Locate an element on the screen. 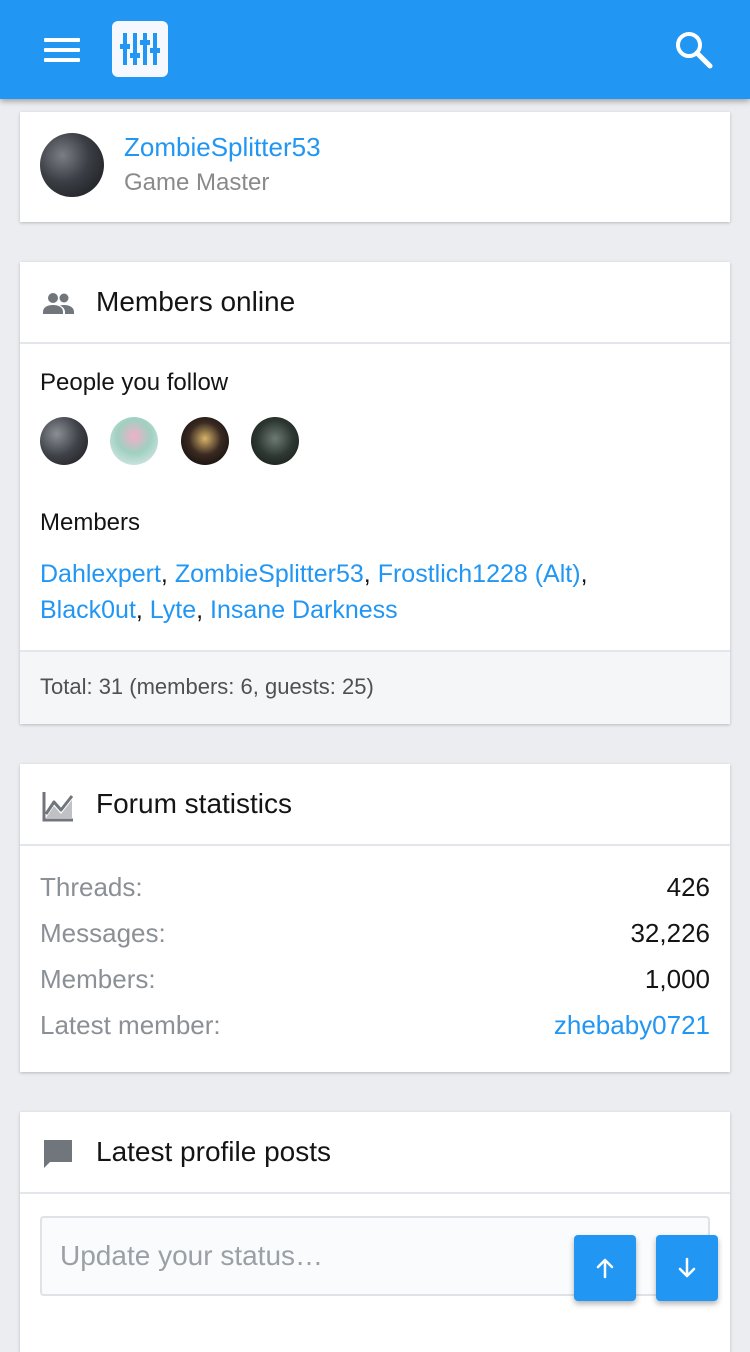 The image size is (750, 1352). stat-row-members: Members: 1,000 is located at coordinates (375, 984).